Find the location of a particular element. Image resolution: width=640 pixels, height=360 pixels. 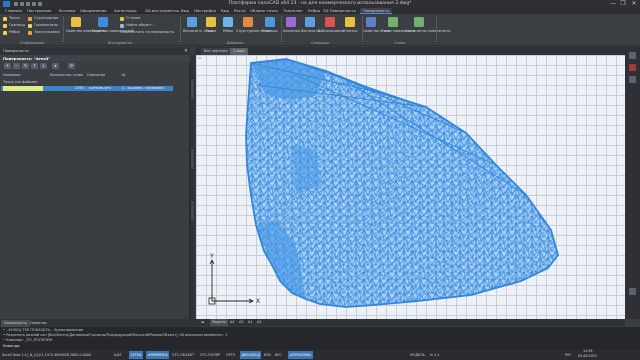

row-count: 2395 is located at coordinates (79, 88).